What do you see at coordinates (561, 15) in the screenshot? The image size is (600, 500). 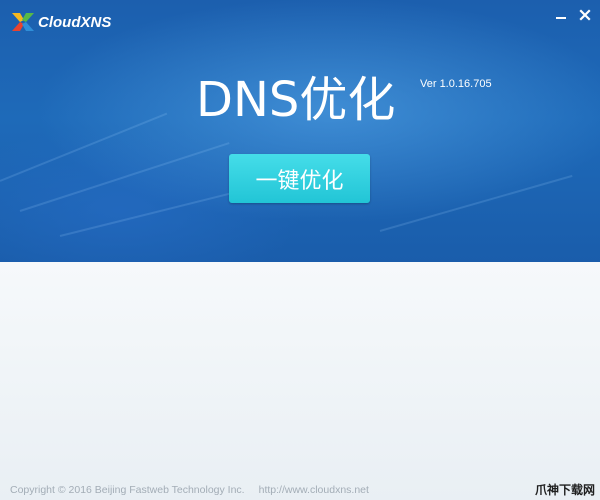 I see `minimize-button` at bounding box center [561, 15].